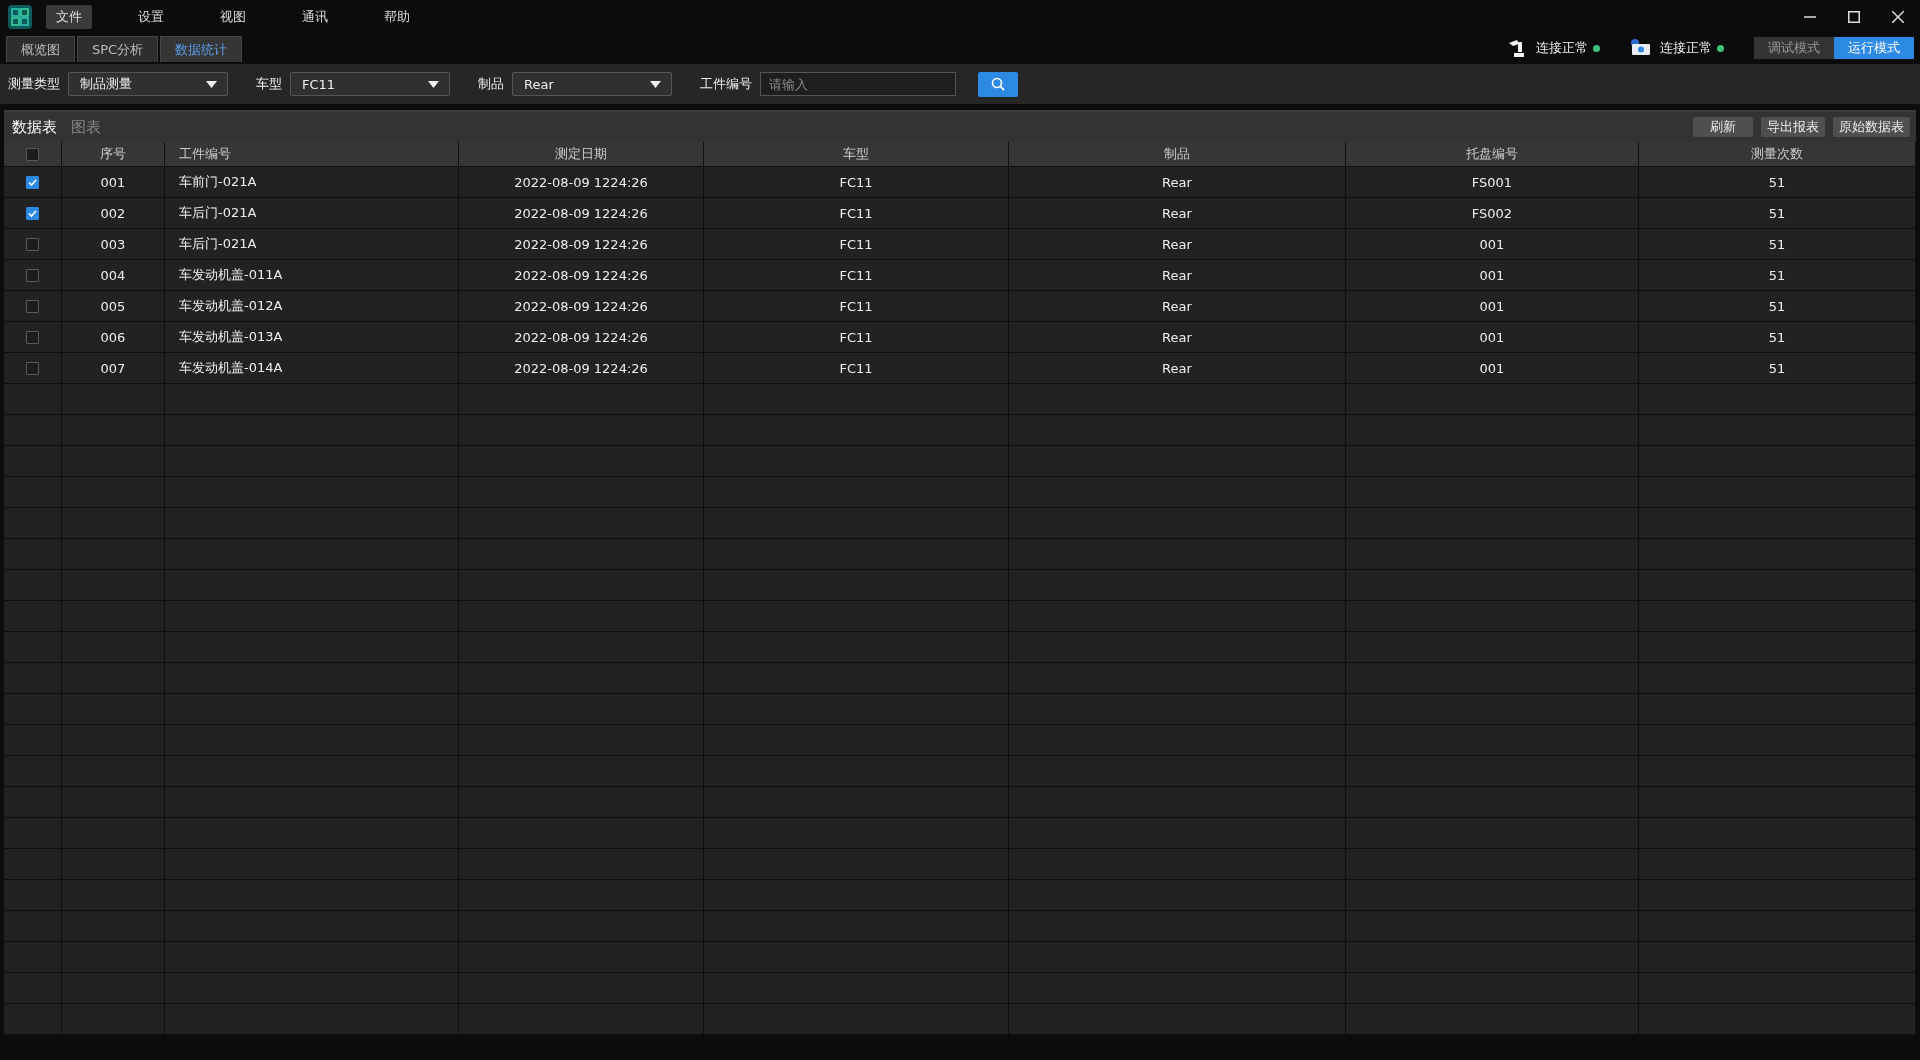  What do you see at coordinates (312, 337) in the screenshot?
I see `table-cell: 车发动机盖-013A` at bounding box center [312, 337].